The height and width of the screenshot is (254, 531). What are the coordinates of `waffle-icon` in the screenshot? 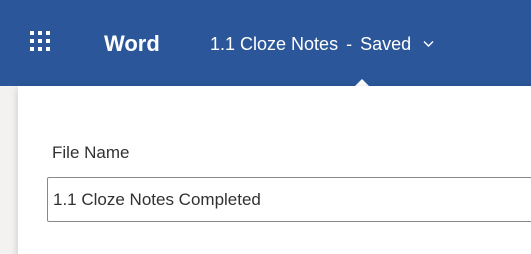 It's located at (41, 42).